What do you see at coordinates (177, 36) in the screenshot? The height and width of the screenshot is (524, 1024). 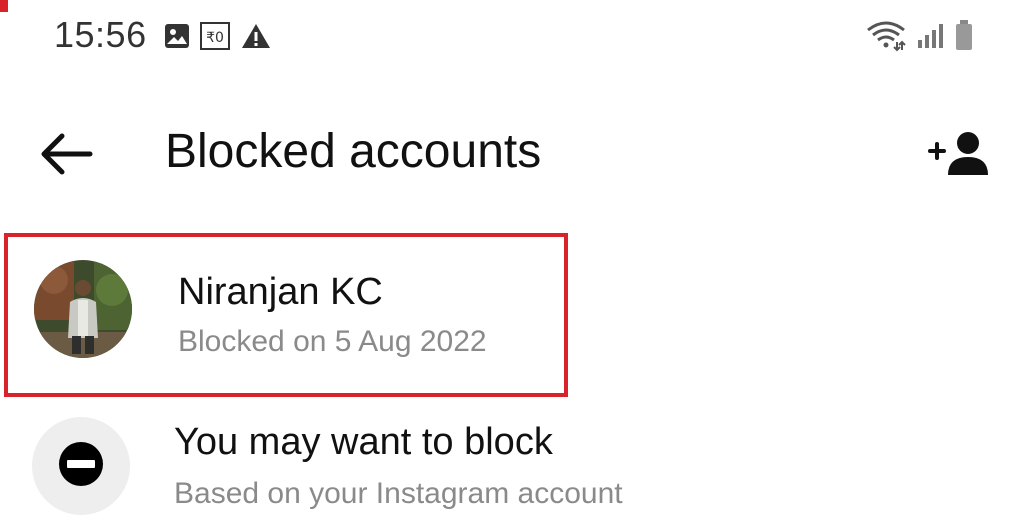 I see `image-icon` at bounding box center [177, 36].